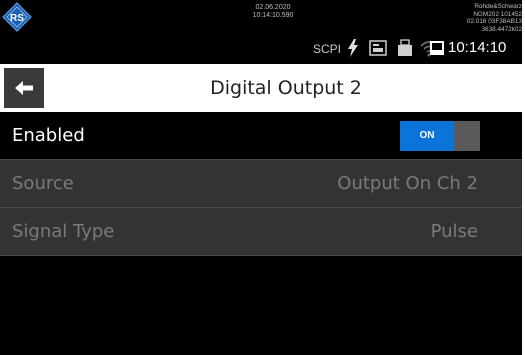  Describe the element at coordinates (477, 47) in the screenshot. I see `status-clock: 10:14:10` at that location.